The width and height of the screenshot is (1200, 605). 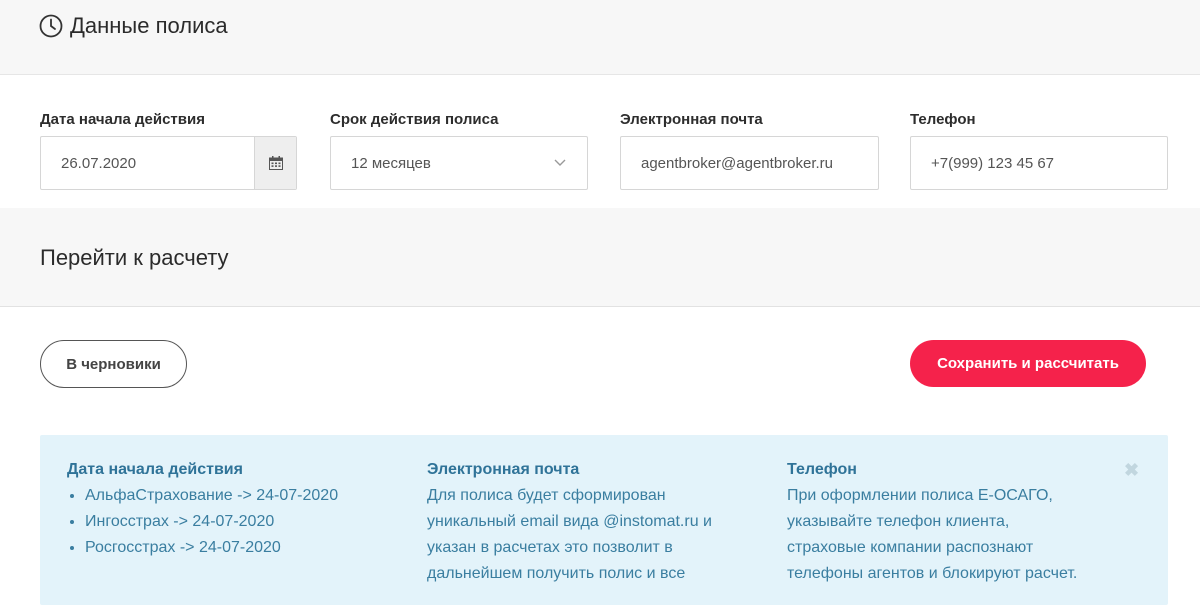 What do you see at coordinates (246, 548) in the screenshot?
I see `list-item: Росгосстрах -> 24-07-2020` at bounding box center [246, 548].